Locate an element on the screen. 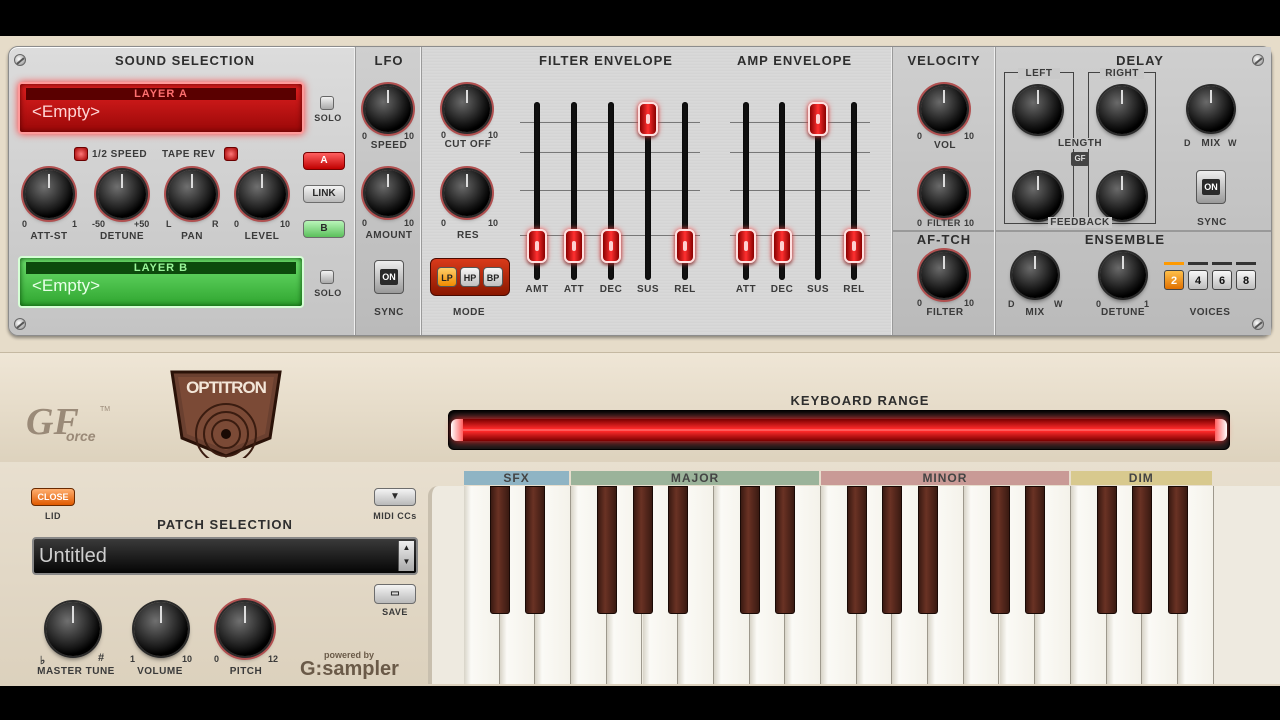 Image resolution: width=1280 pixels, height=720 pixels. volume-label: VOLUME is located at coordinates (160, 671).